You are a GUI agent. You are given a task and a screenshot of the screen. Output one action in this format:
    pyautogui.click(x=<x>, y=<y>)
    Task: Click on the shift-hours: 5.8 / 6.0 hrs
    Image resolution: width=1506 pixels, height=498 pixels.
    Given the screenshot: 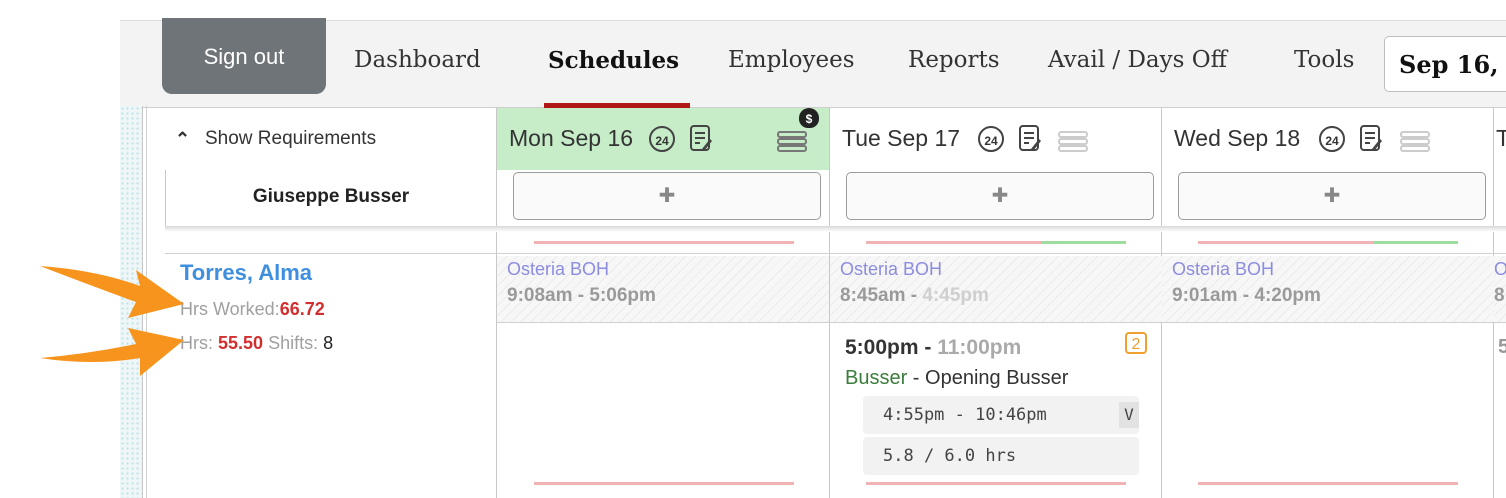 What is the action you would take?
    pyautogui.click(x=1001, y=456)
    